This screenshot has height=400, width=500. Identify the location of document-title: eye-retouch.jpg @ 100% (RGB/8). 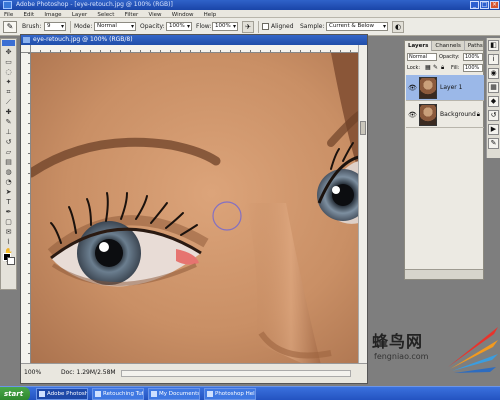
(83, 39).